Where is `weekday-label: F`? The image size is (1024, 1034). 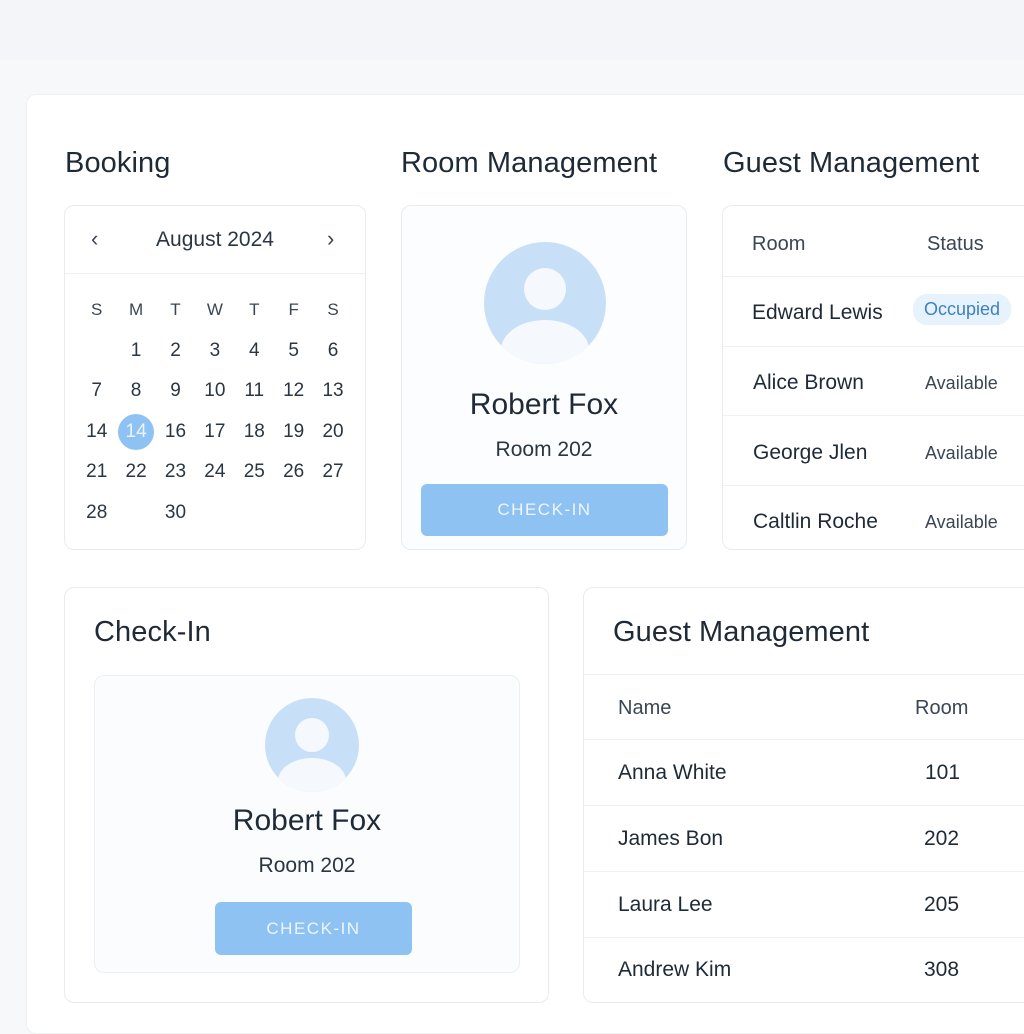
weekday-label: F is located at coordinates (293, 310).